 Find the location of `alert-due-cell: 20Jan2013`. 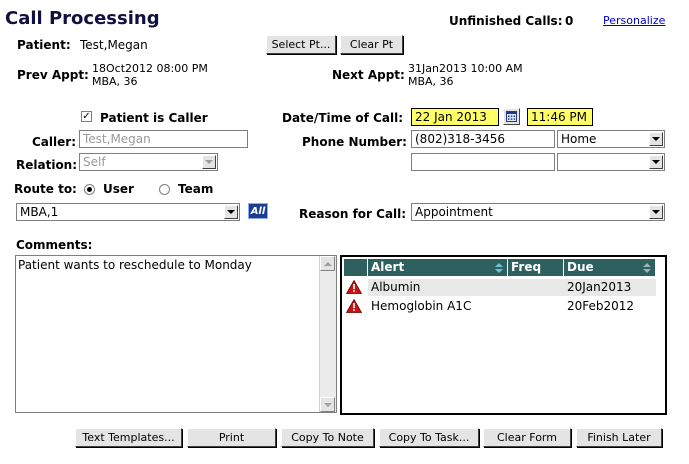

alert-due-cell: 20Jan2013 is located at coordinates (610, 287).